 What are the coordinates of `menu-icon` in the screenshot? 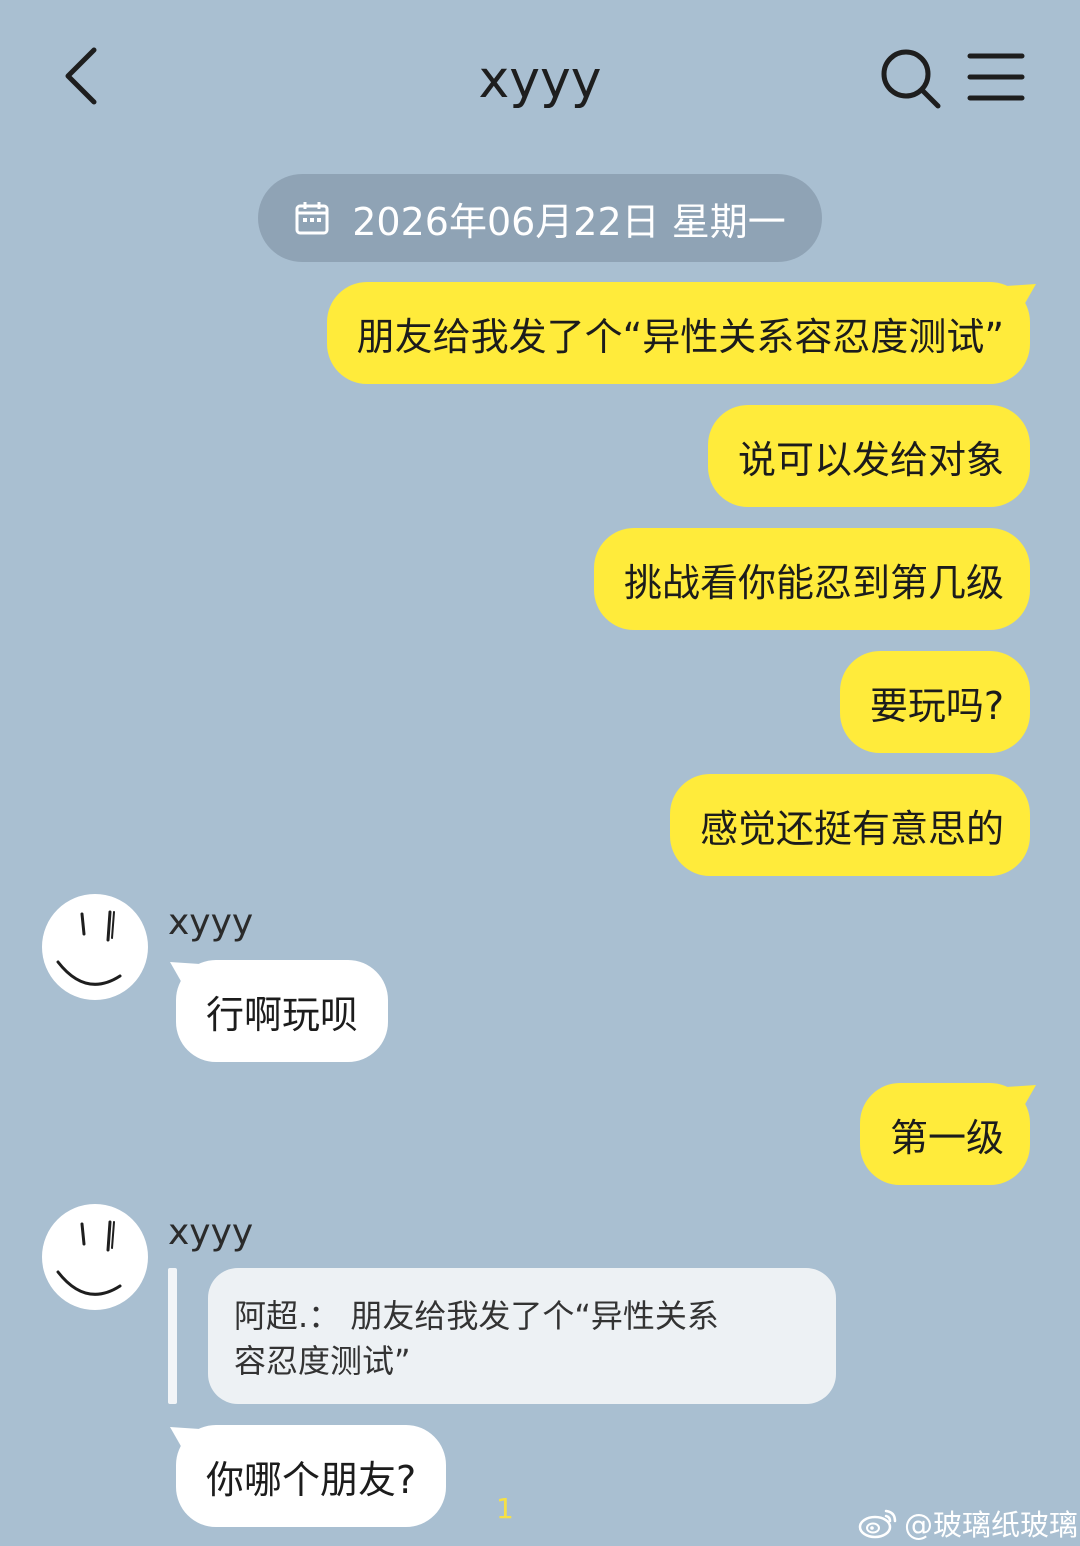 It's located at (996, 77).